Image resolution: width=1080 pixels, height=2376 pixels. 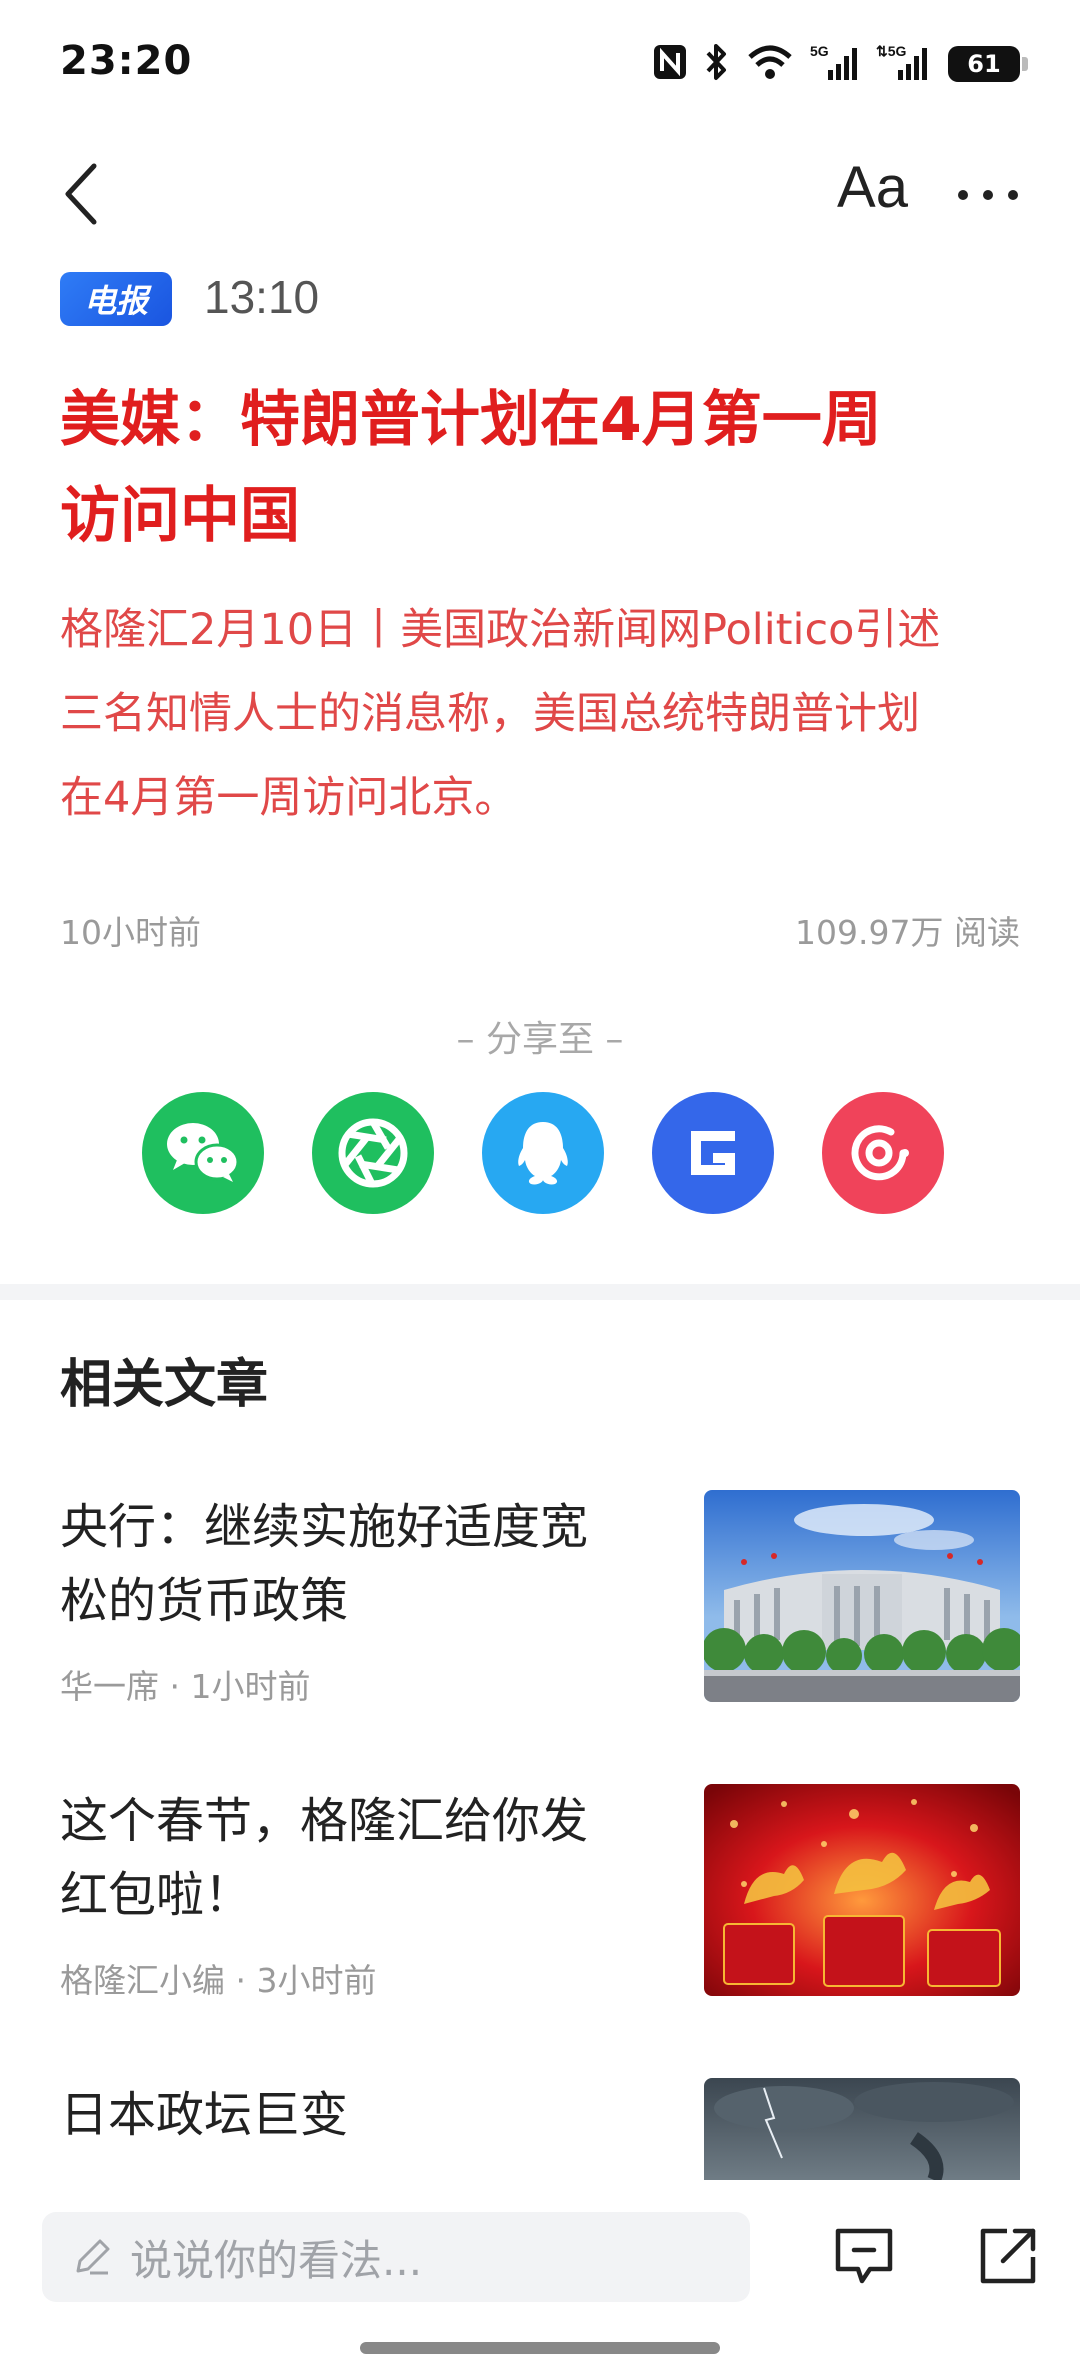 I want to click on summary-line: 格隆汇2月10日丨美国政治新闻网Politico引述, so click(x=500, y=630).